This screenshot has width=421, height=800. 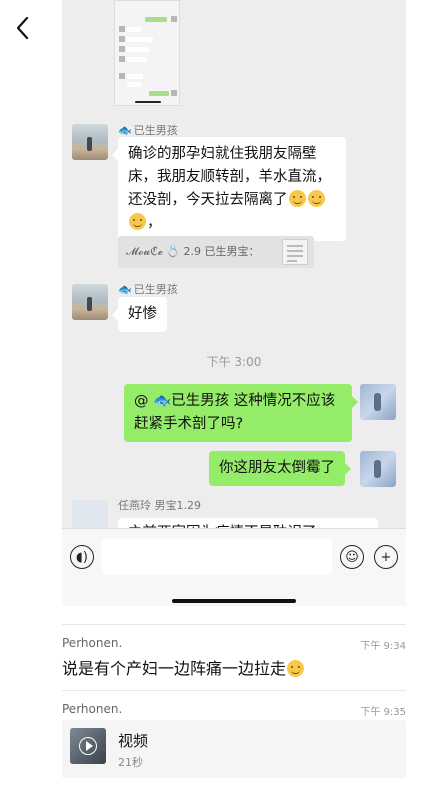 What do you see at coordinates (217, 557) in the screenshot?
I see `message-input` at bounding box center [217, 557].